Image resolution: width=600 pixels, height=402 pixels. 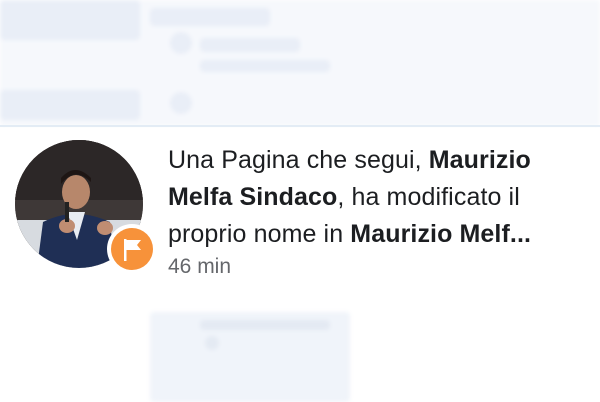 I want to click on text-prefix: Una Pagina che segui,, so click(x=298, y=160).